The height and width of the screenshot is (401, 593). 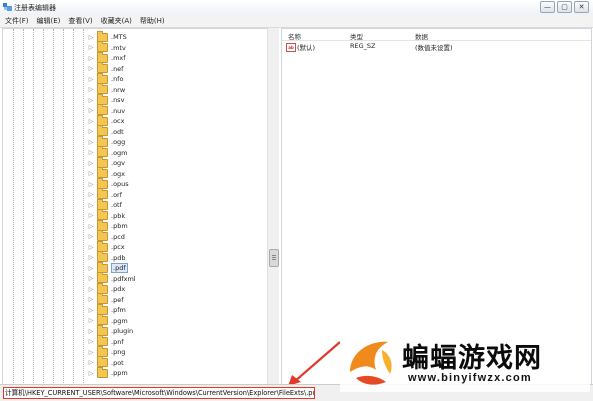 I want to click on tree-item: ▷ .nfo, so click(x=105, y=78).